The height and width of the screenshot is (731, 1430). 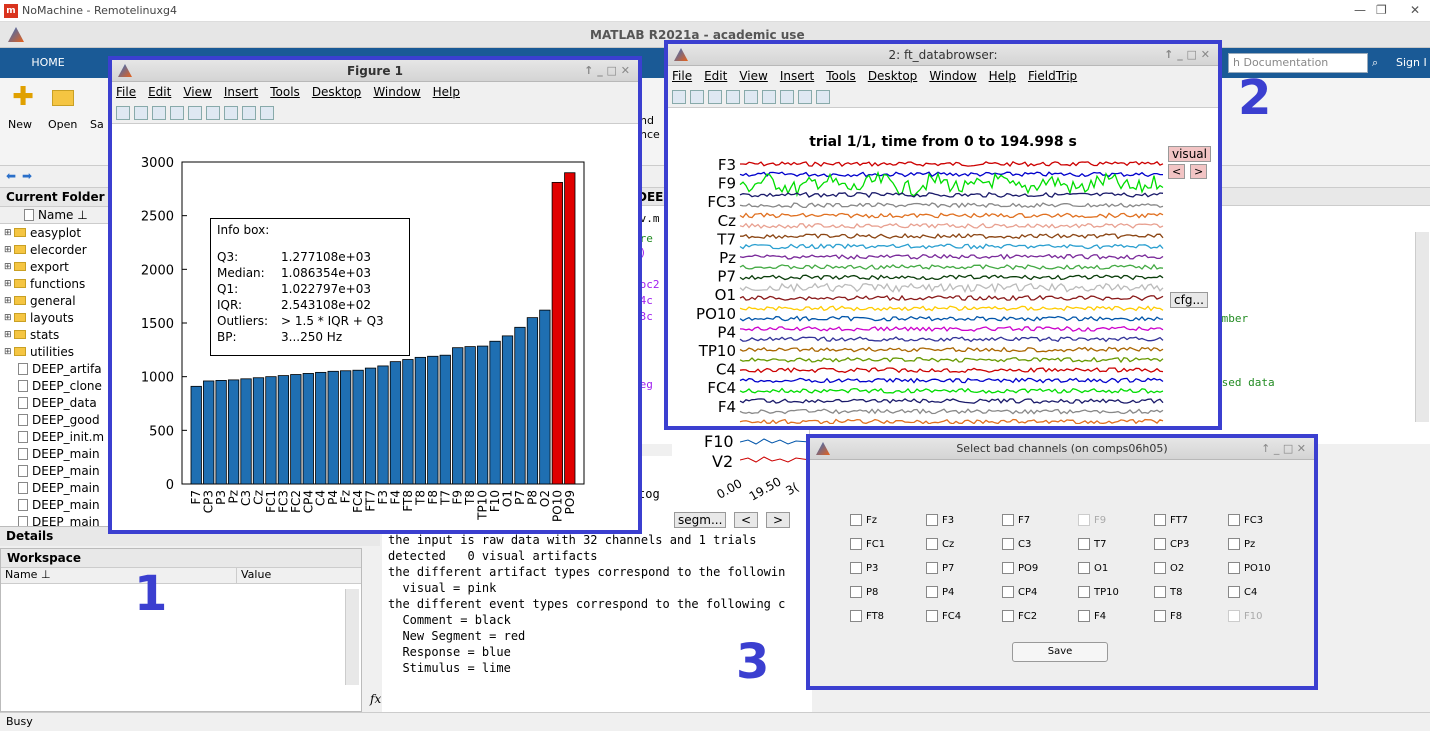 What do you see at coordinates (1177, 171) in the screenshot?
I see `prev-artifact-button: <` at bounding box center [1177, 171].